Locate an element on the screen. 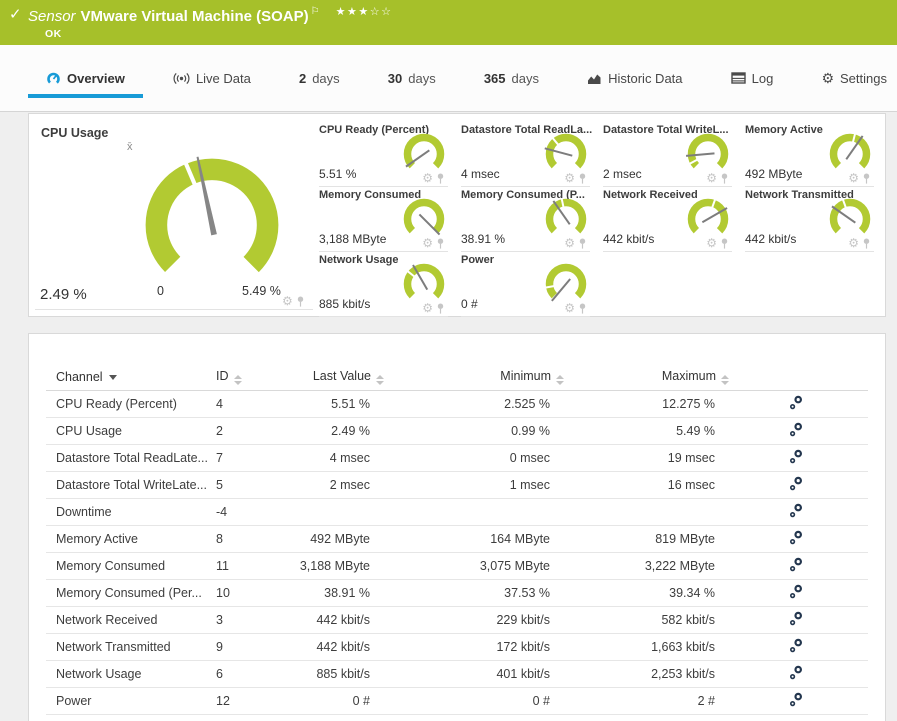 The image size is (897, 721). active-tab-underline is located at coordinates (85, 96).